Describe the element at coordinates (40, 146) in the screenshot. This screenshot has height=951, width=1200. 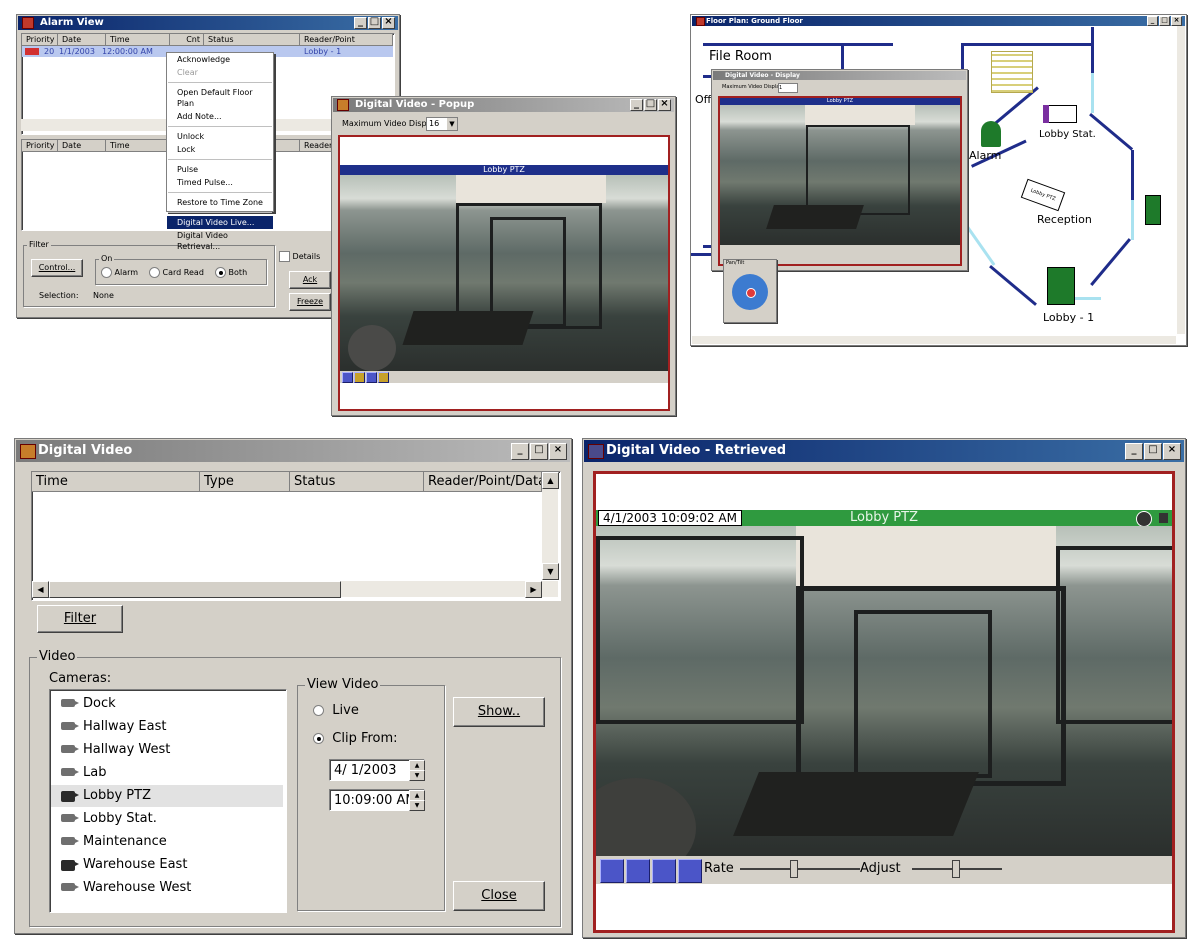
I see `col-priority-2: Priority` at that location.